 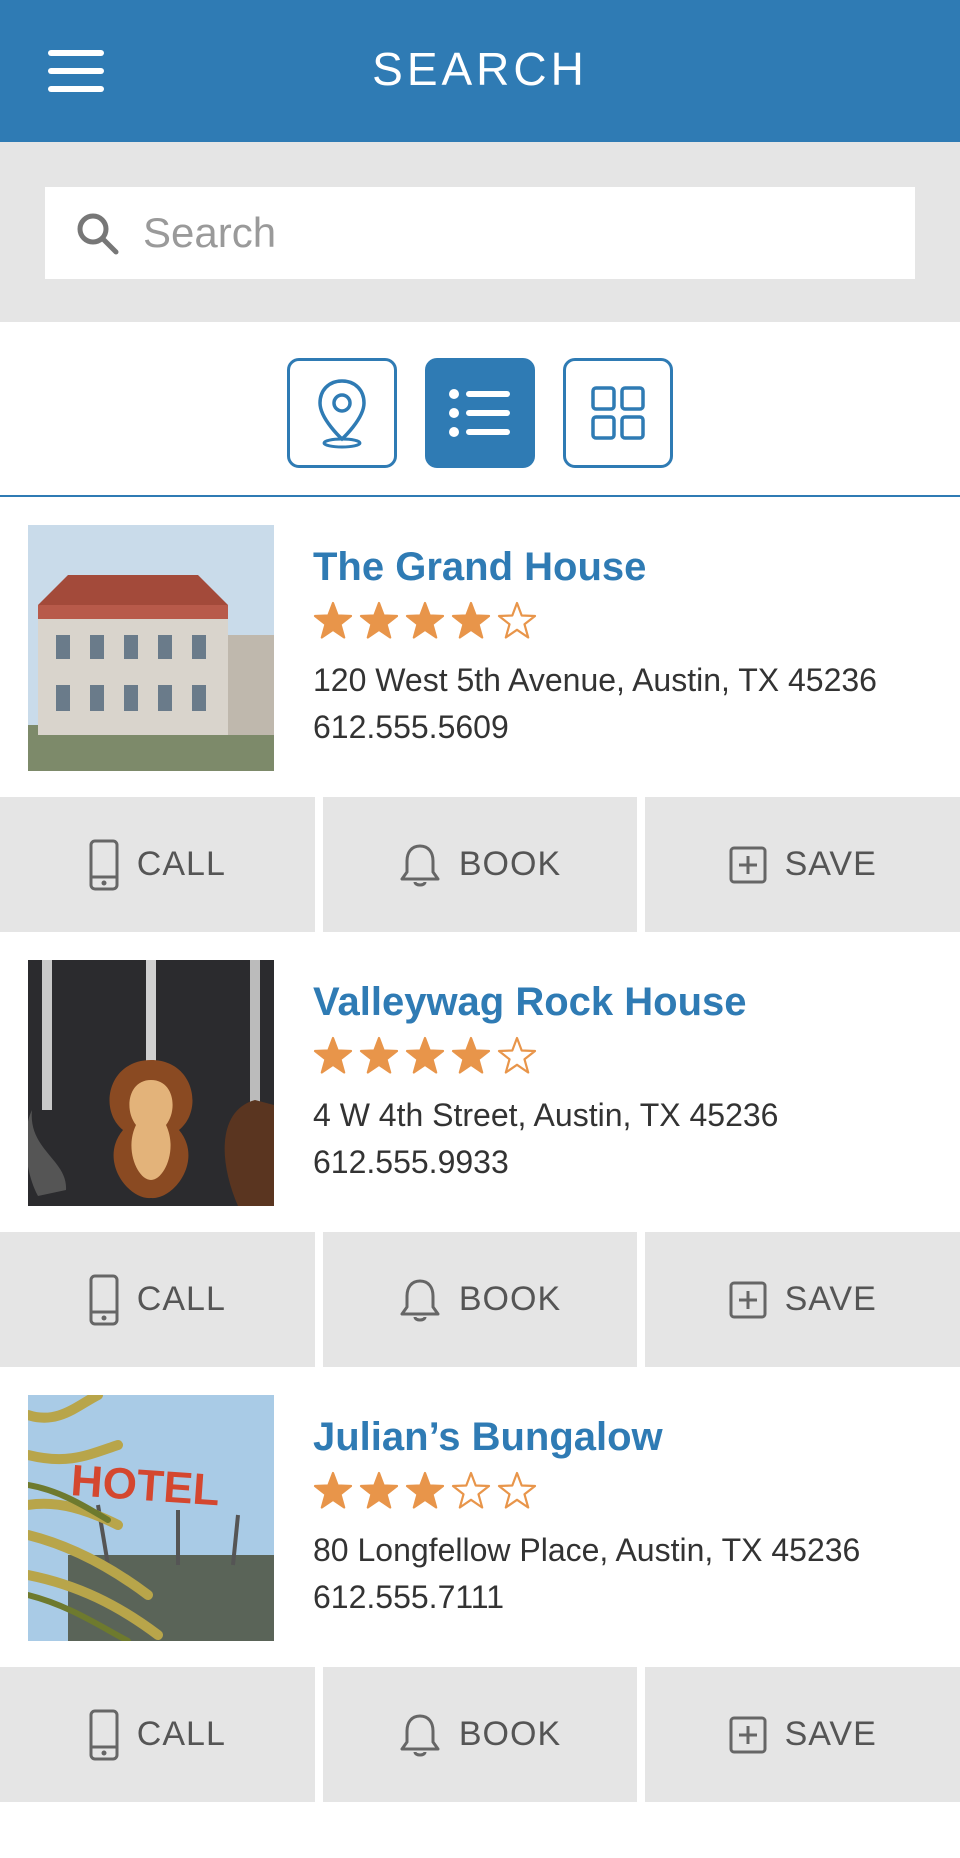 I want to click on listing-phone: 612.555.9933, so click(x=411, y=1162).